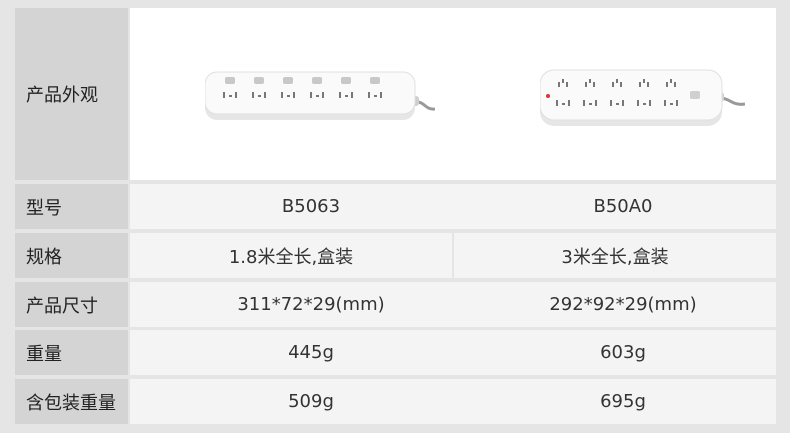  What do you see at coordinates (623, 206) in the screenshot?
I see `model-value-2: B50A0` at bounding box center [623, 206].